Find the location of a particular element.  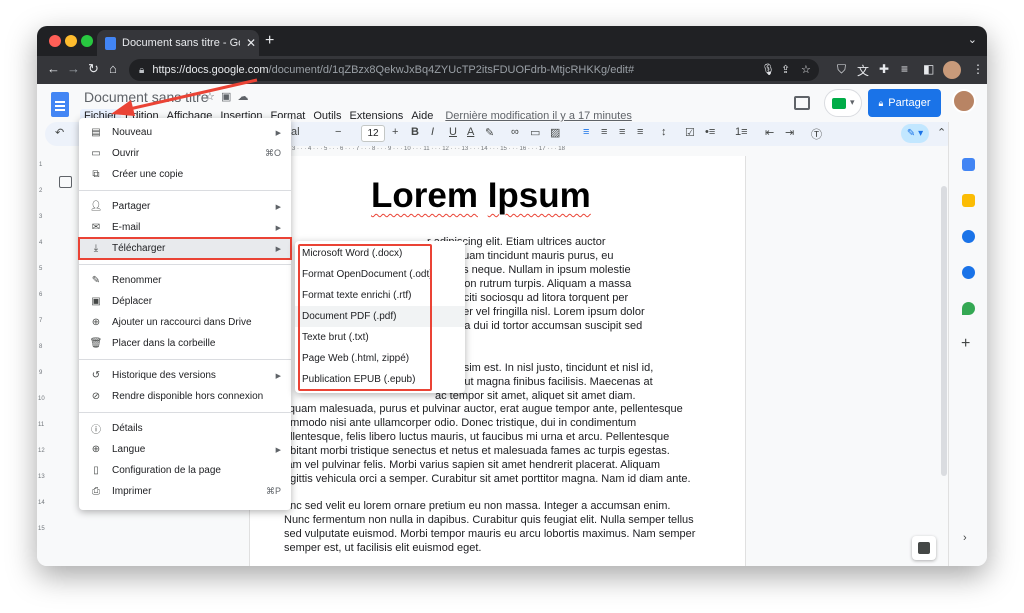

side-panel-icon: ◧ is located at coordinates (928, 69).